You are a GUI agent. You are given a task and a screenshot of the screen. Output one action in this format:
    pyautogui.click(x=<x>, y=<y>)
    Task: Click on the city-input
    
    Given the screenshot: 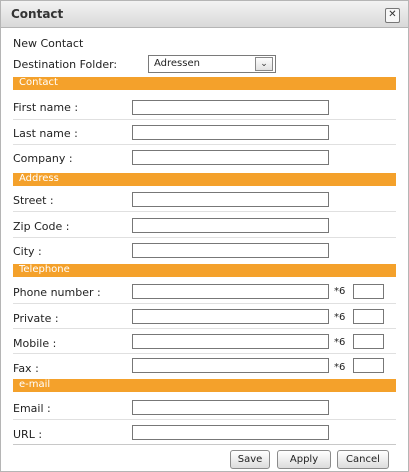 What is the action you would take?
    pyautogui.click(x=230, y=250)
    